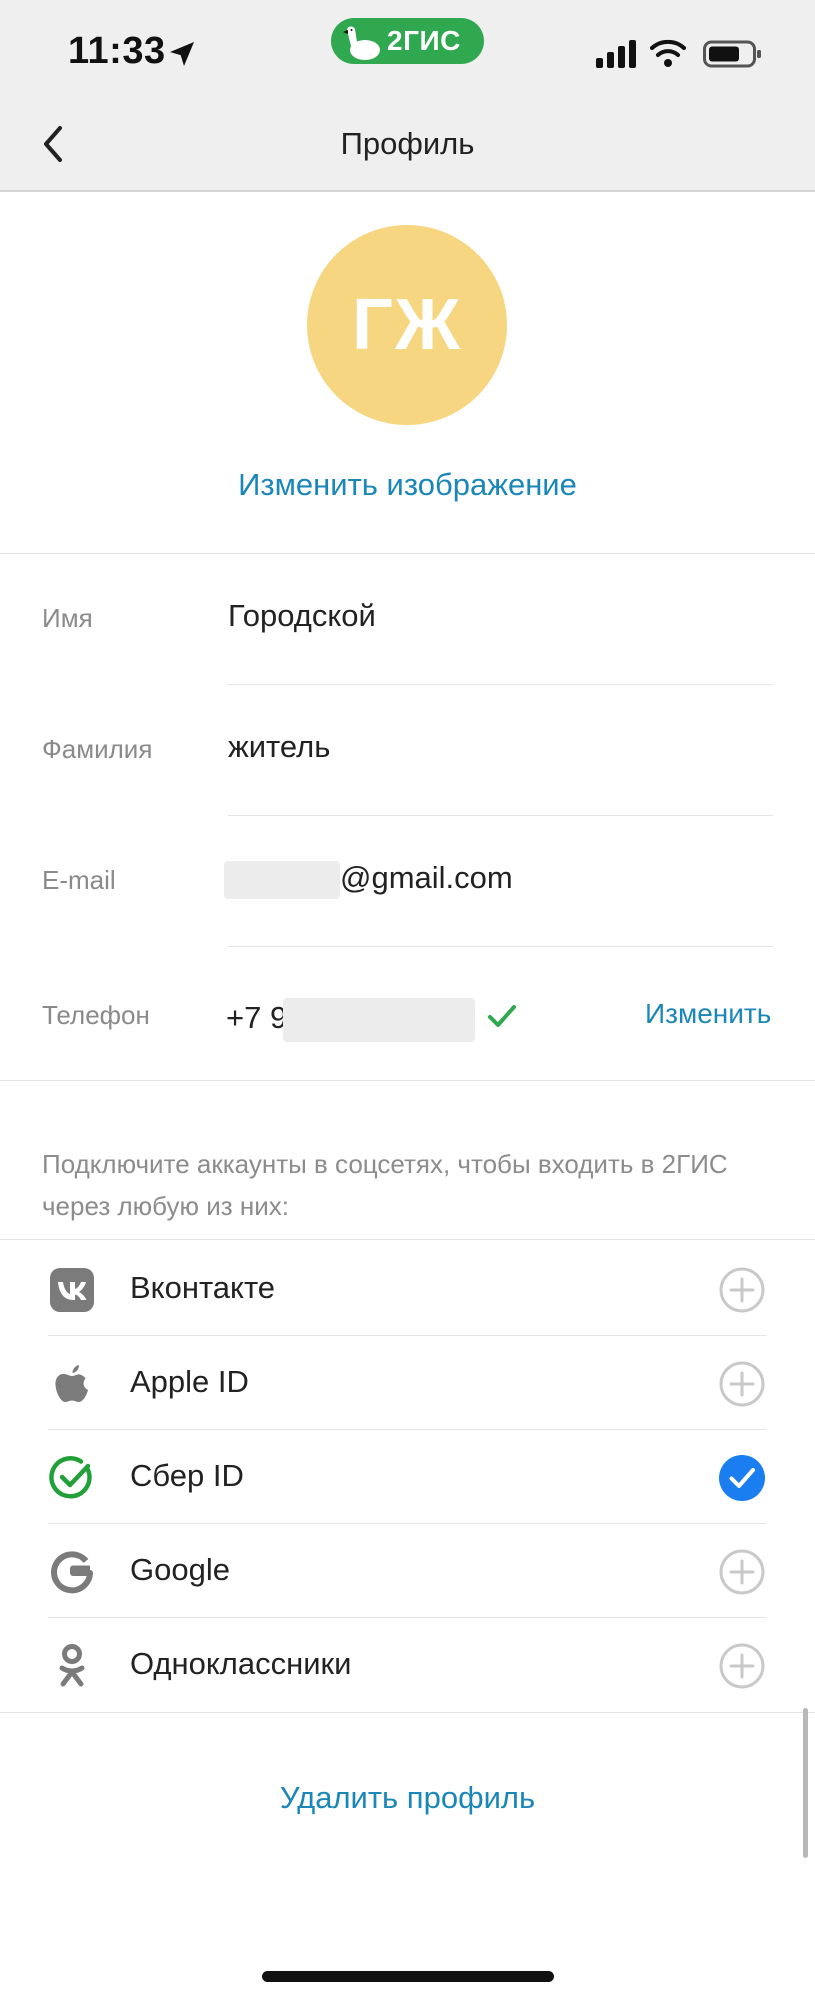  I want to click on apple-icon, so click(71, 1383).